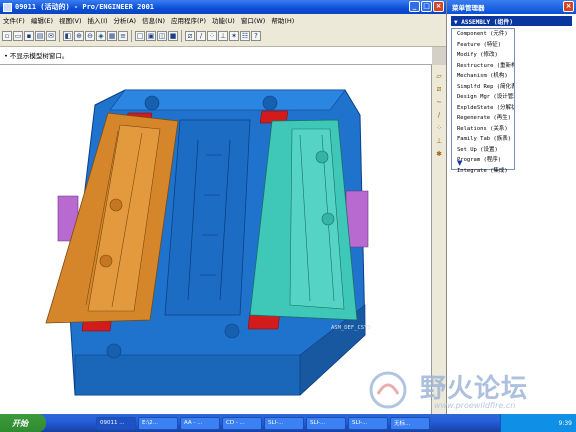 The width and height of the screenshot is (576, 432). What do you see at coordinates (68, 35) in the screenshot?
I see `refit-icon: ◧` at bounding box center [68, 35].